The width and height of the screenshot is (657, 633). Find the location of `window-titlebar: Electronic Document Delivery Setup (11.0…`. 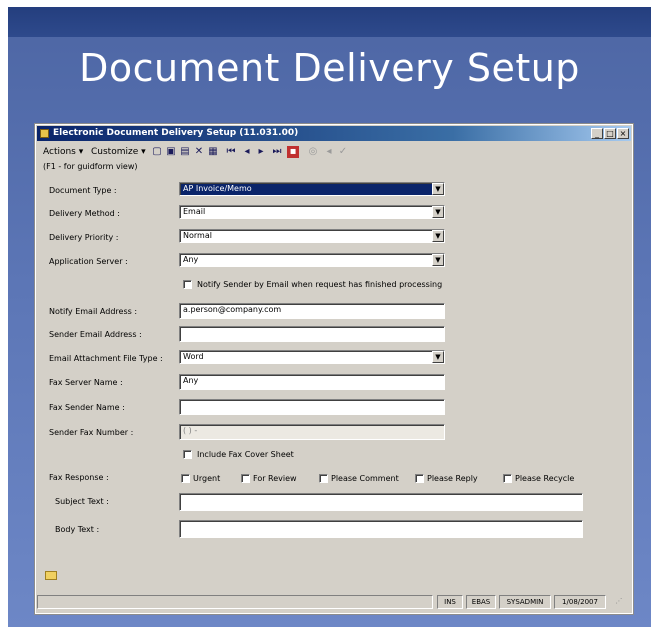

window-titlebar: Electronic Document Delivery Setup (11.0… is located at coordinates (334, 133).